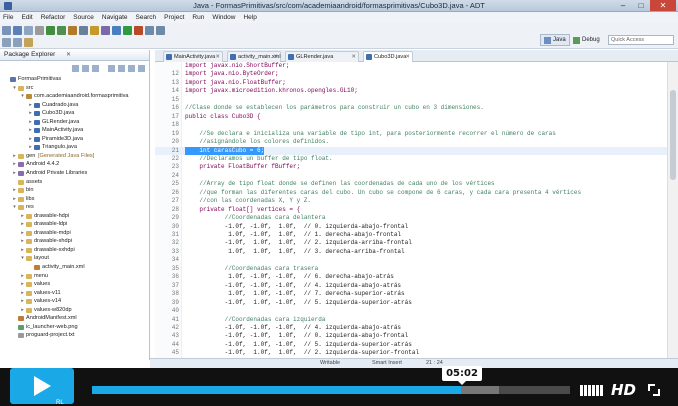 This screenshot has width=678, height=406. I want to click on menu-edit: Edit, so click(26, 17).